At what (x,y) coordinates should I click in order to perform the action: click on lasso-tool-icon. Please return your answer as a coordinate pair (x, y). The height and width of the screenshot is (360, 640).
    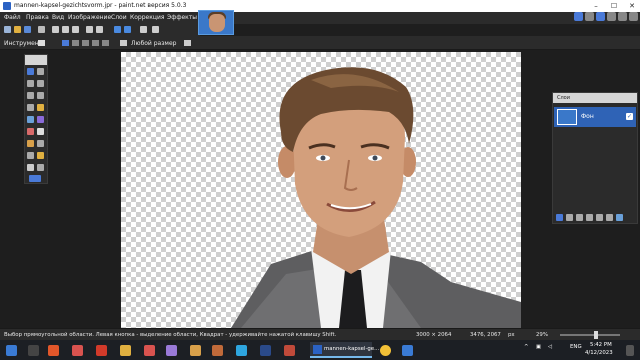
    Looking at the image, I should click on (30, 83).